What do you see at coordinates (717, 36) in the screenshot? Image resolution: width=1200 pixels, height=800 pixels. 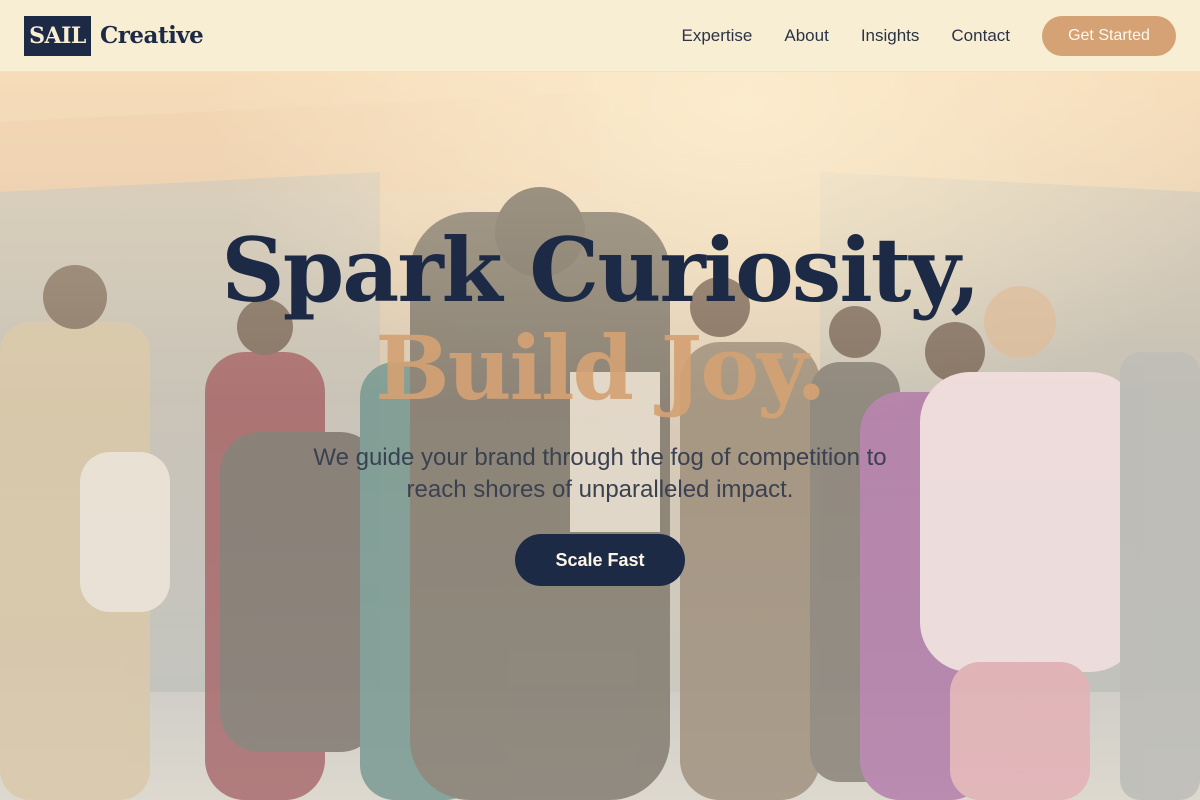 I see `nav-link-expertise: Expertise` at bounding box center [717, 36].